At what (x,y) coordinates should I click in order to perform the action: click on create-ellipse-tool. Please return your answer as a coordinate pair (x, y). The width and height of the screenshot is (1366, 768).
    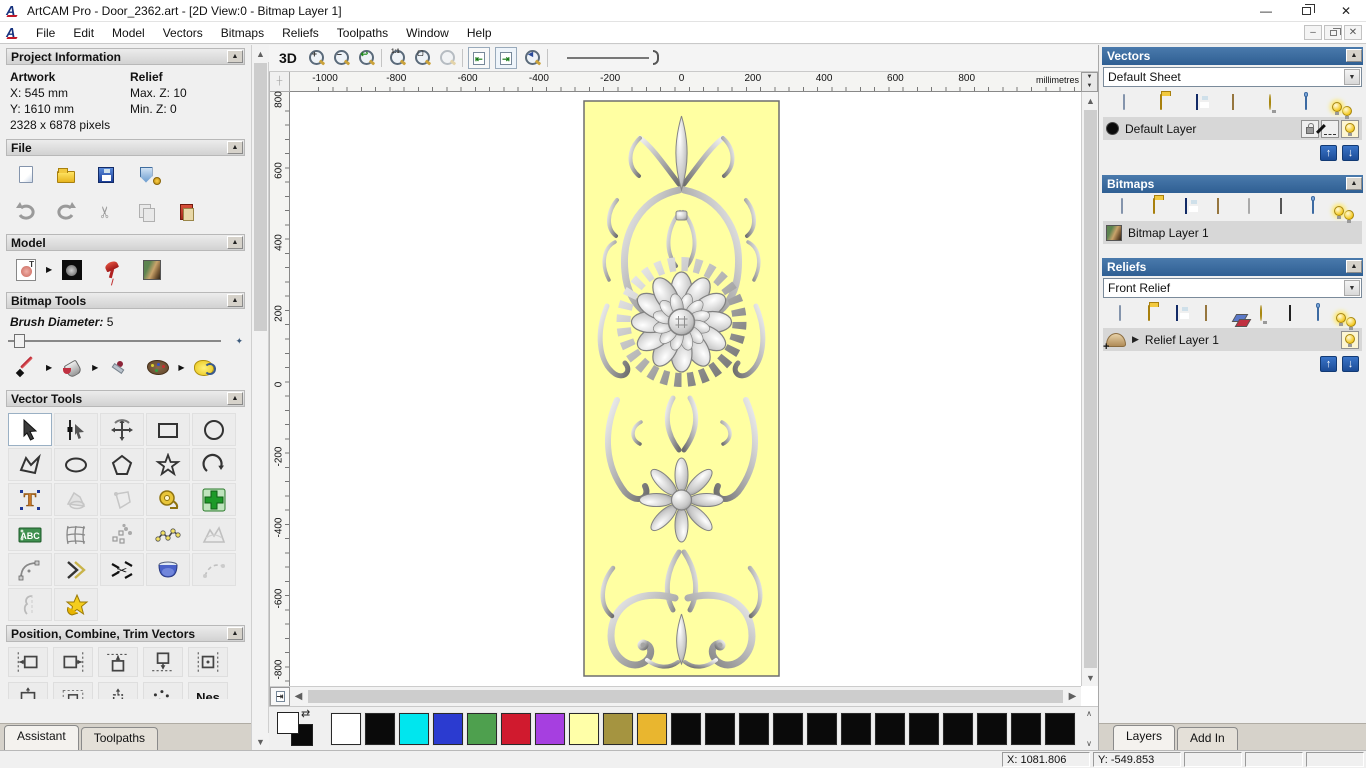
    Looking at the image, I should click on (76, 464).